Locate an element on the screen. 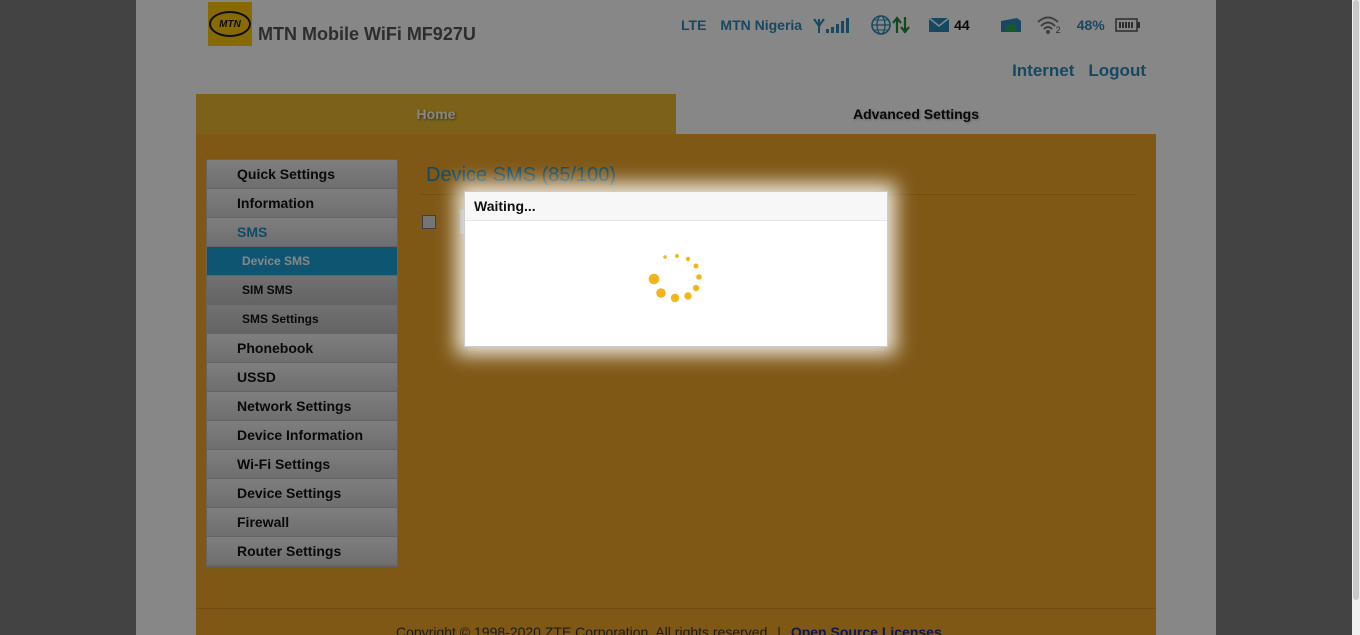 The height and width of the screenshot is (635, 1360). loading-spinner-icon is located at coordinates (677, 278).